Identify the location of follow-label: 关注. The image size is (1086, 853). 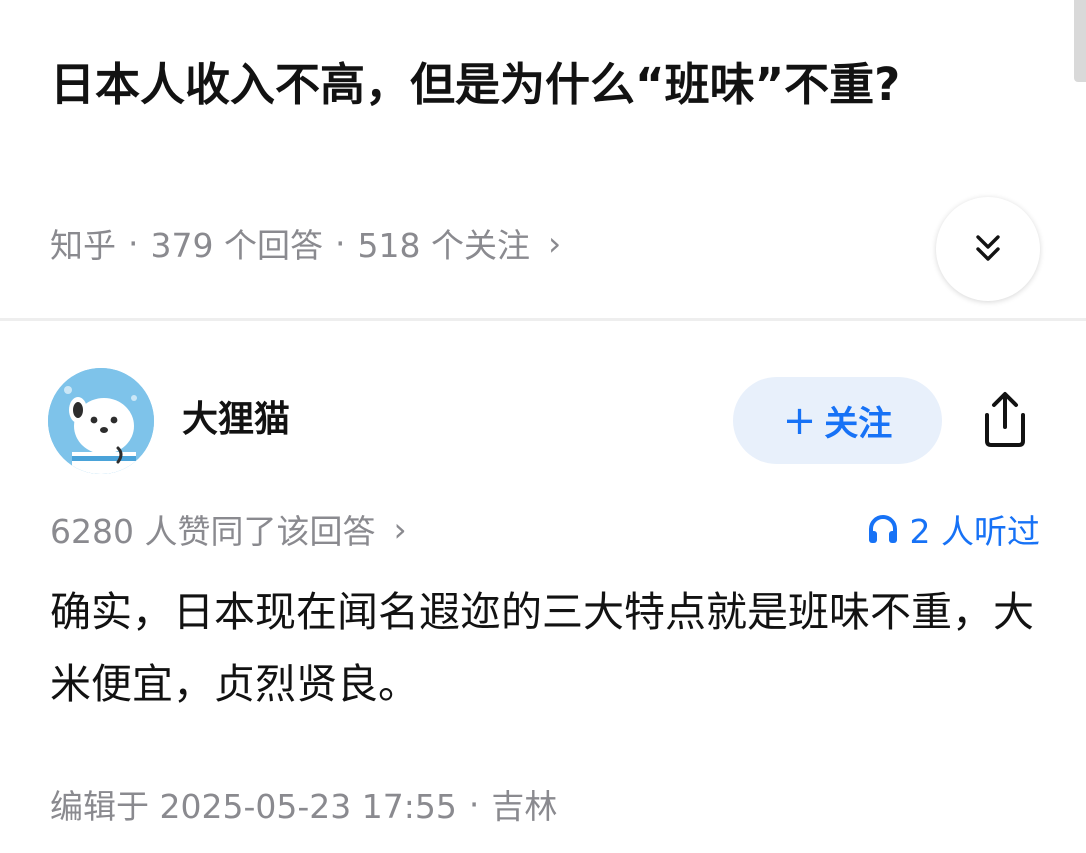
(858, 424).